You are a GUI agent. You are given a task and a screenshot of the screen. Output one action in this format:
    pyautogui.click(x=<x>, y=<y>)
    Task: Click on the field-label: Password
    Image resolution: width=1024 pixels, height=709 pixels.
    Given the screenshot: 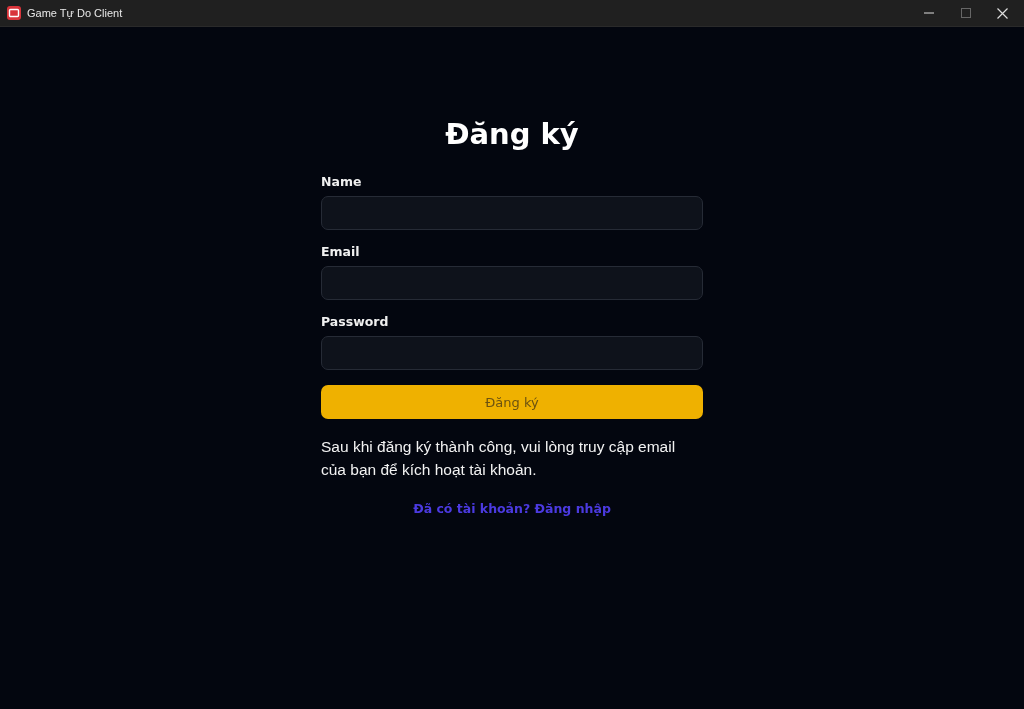 What is the action you would take?
    pyautogui.click(x=355, y=322)
    